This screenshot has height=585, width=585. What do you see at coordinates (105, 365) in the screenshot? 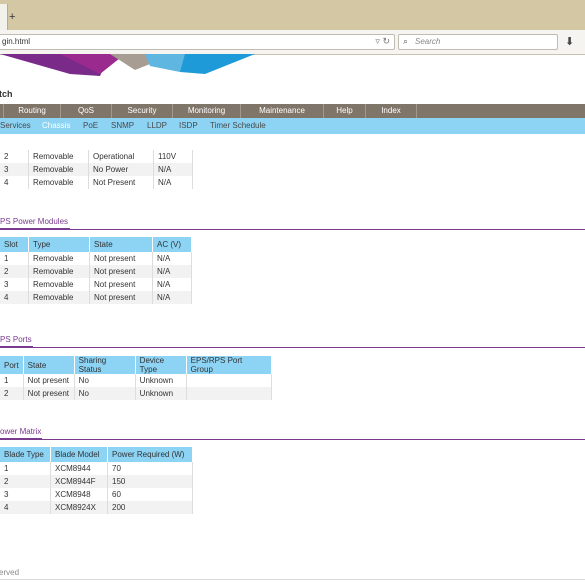
I see `column-header: Sharing Status` at bounding box center [105, 365].